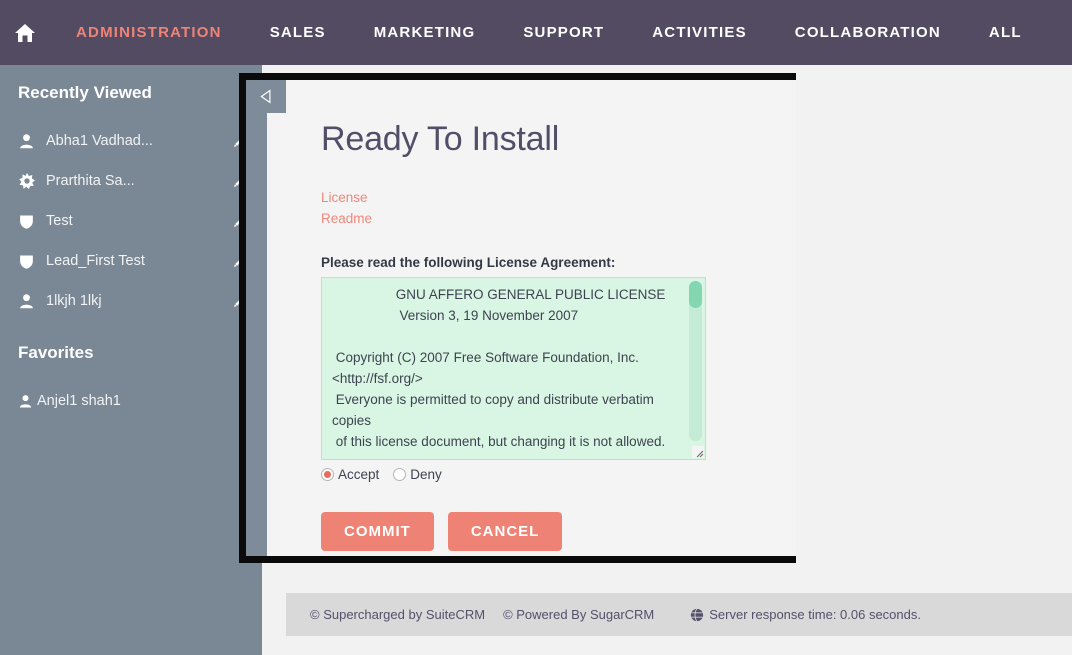 The height and width of the screenshot is (655, 1072). I want to click on page-title: Ready To Install, so click(440, 139).